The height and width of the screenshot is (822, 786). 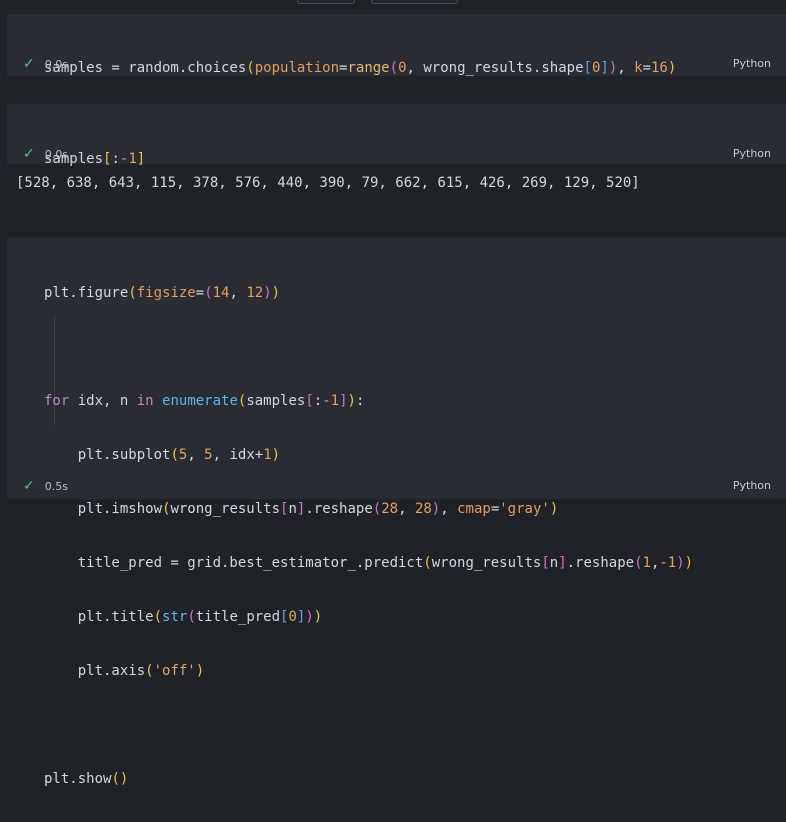 I want to click on cell-3-status: ✓ 0.5s, so click(x=45, y=486).